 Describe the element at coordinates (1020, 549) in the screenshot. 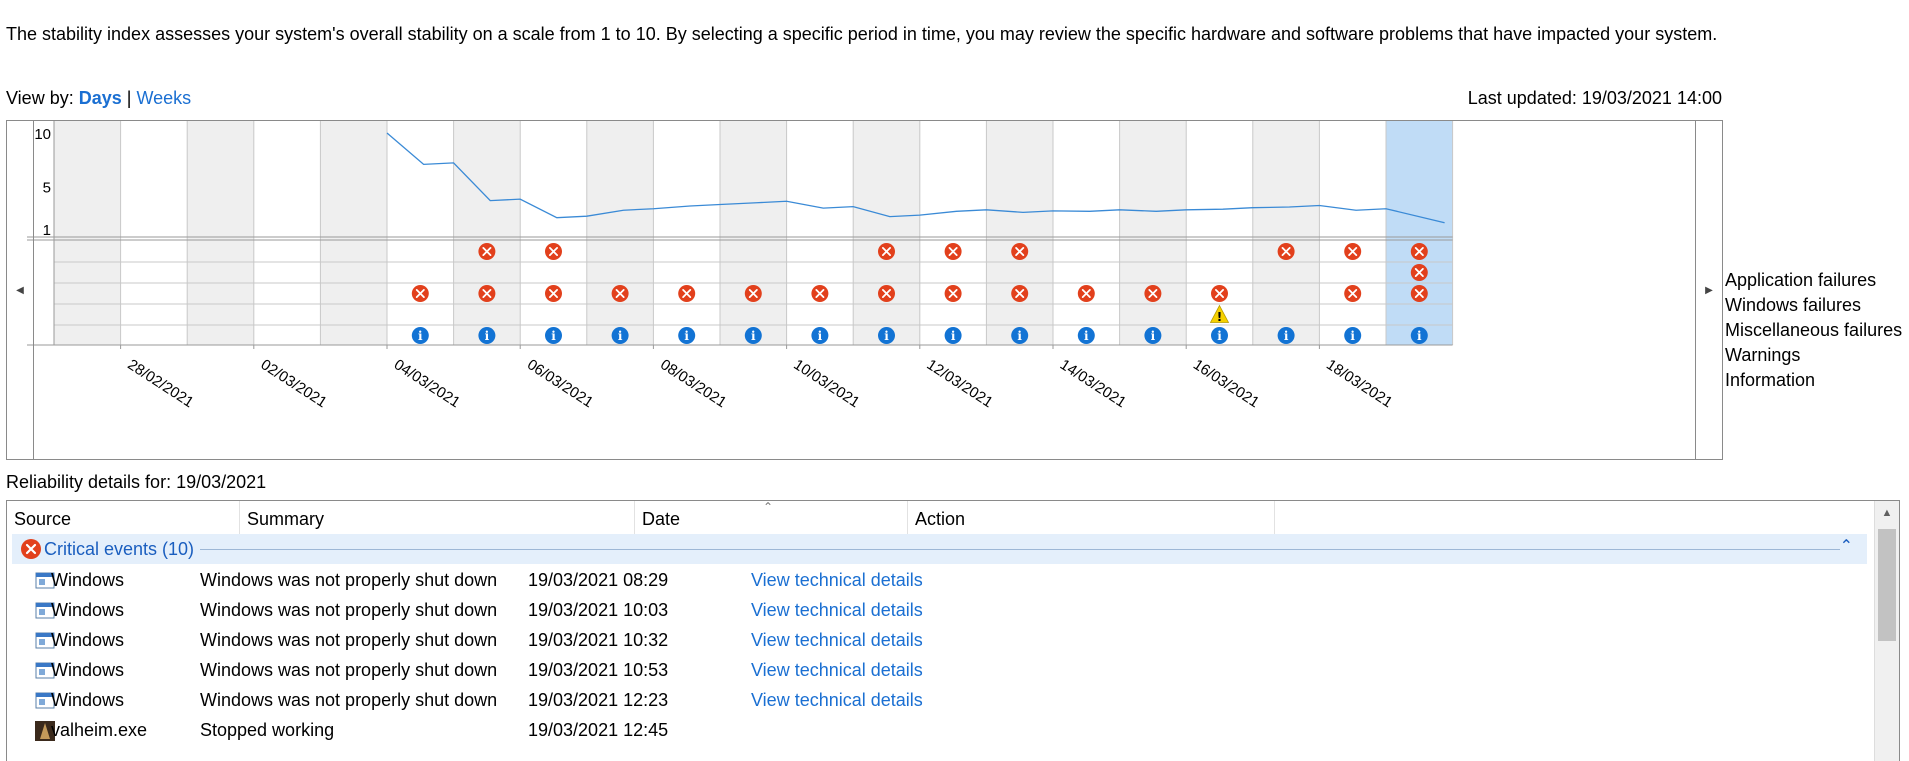

I see `group-divider` at that location.